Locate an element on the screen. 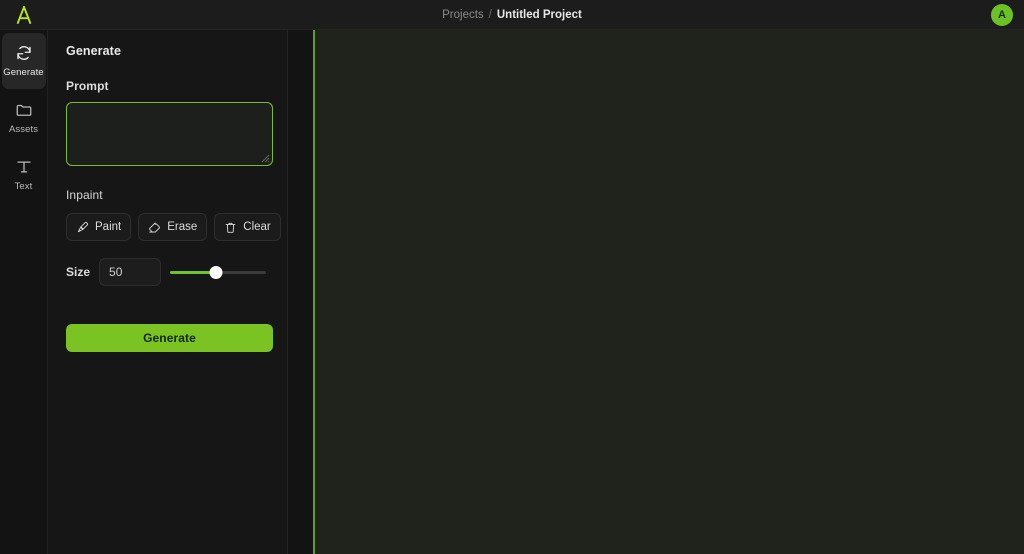 This screenshot has height=554, width=1024. prompt-box is located at coordinates (169, 134).